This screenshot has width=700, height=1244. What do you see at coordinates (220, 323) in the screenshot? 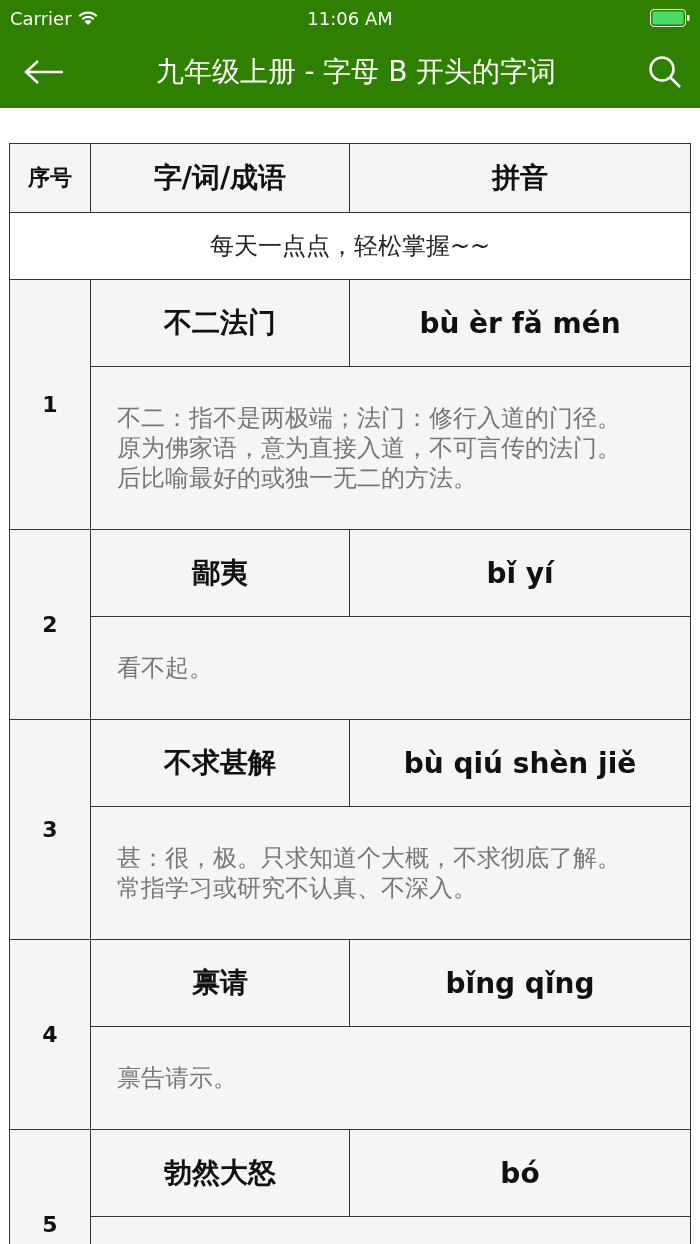
I see `word-cell: 不二法门` at bounding box center [220, 323].